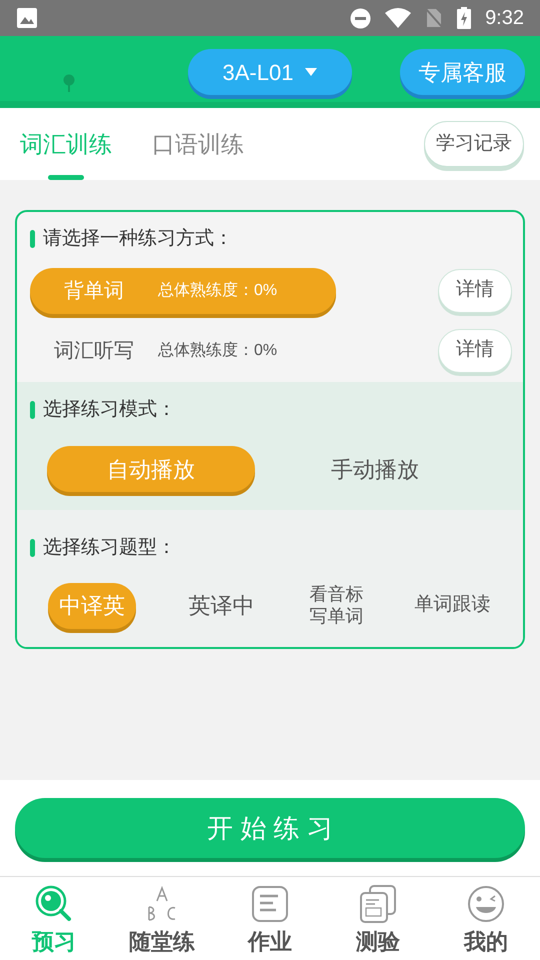 This screenshot has width=540, height=960. Describe the element at coordinates (504, 18) in the screenshot. I see `status-time: 9:32` at that location.